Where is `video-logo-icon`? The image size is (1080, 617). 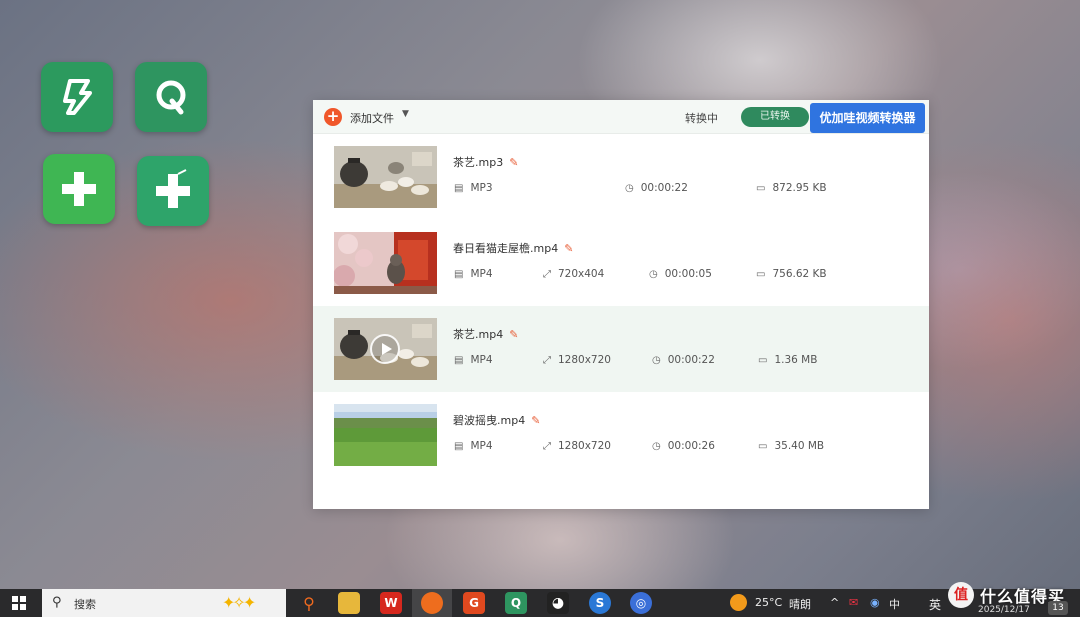
video-logo-icon is located at coordinates (77, 97).